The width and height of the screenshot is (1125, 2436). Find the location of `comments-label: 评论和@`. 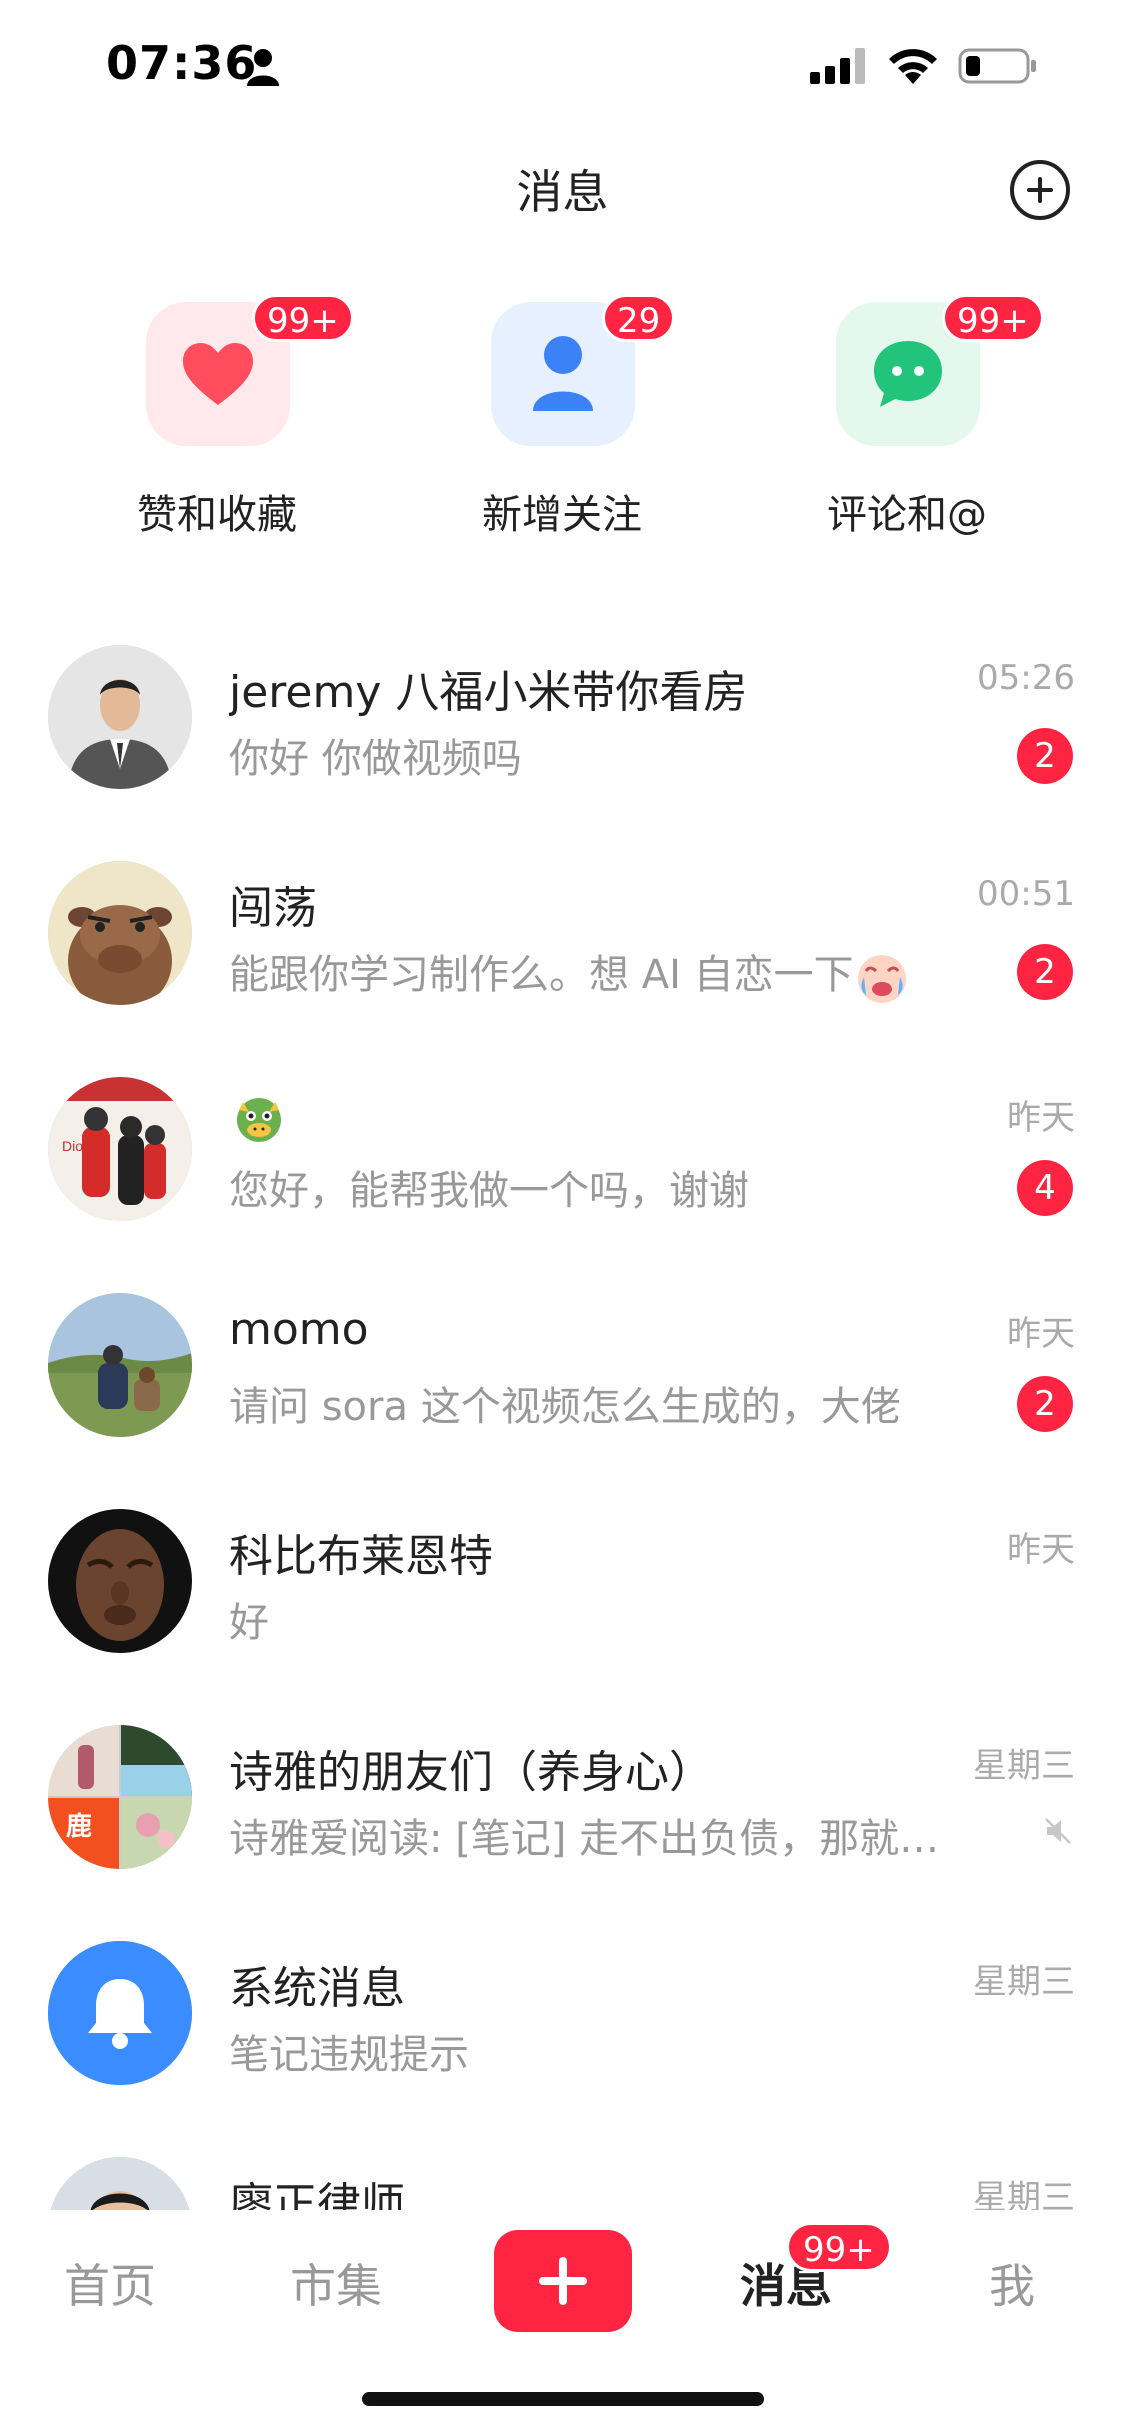

comments-label: 评论和@ is located at coordinates (907, 515).